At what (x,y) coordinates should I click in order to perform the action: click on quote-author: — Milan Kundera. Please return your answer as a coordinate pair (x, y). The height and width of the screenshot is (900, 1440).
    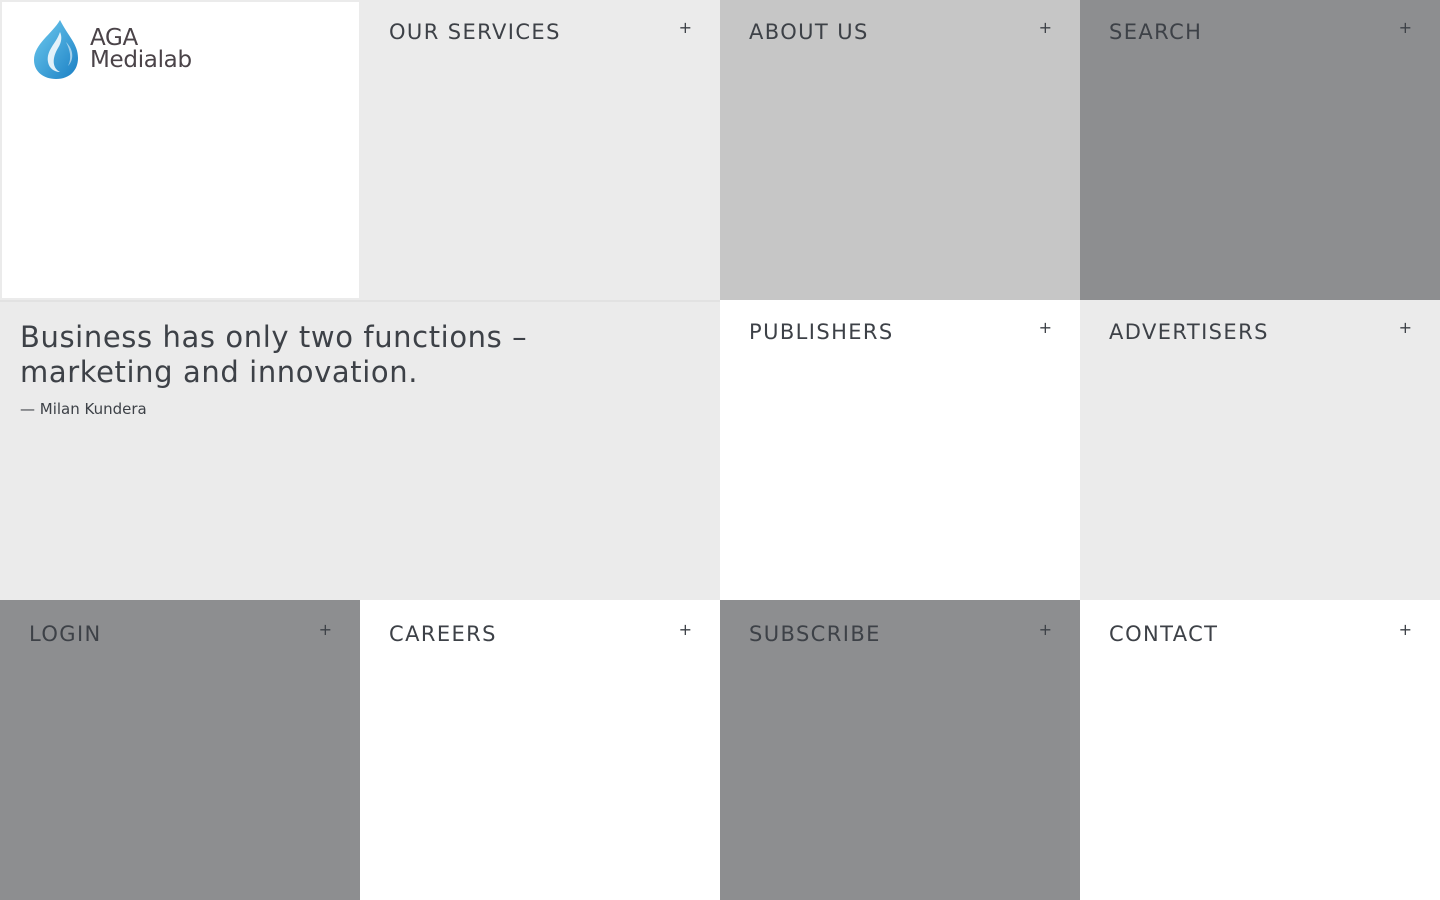
    Looking at the image, I should click on (83, 409).